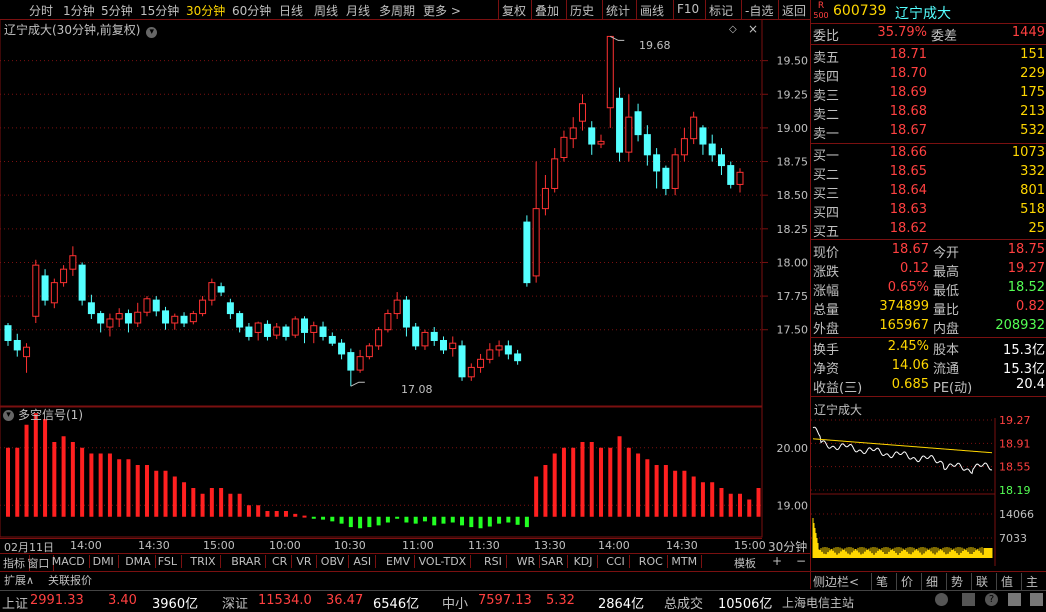 This screenshot has height=612, width=1046. Describe the element at coordinates (721, 10) in the screenshot. I see `toolbar-action-6: 标记` at that location.